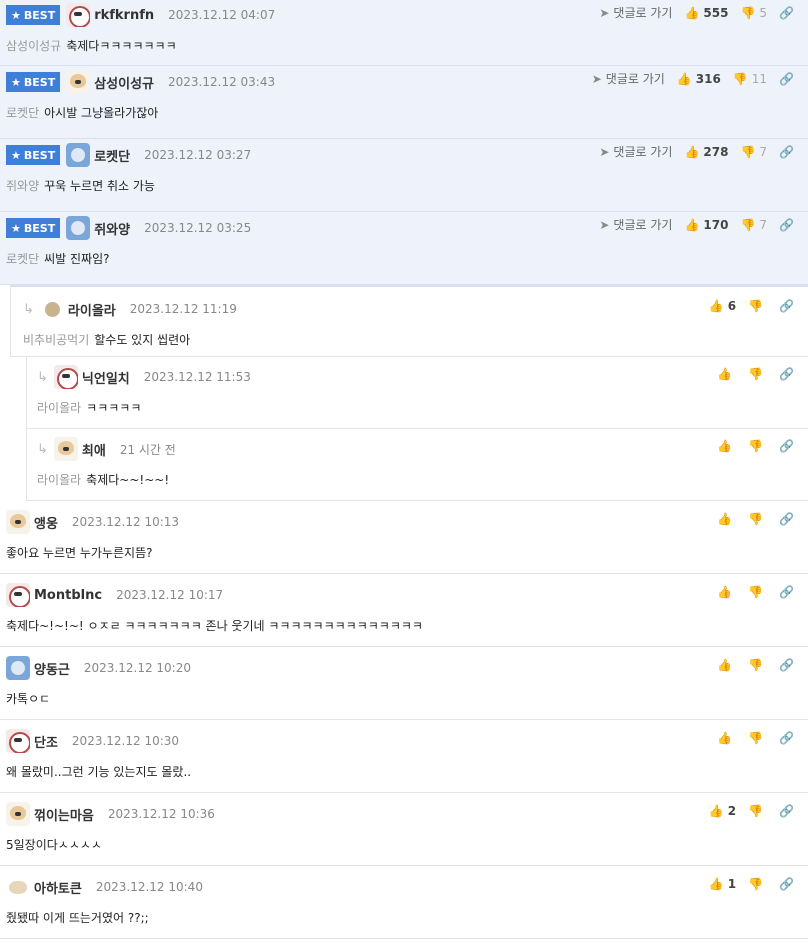  What do you see at coordinates (33, 82) in the screenshot?
I see `best-badge: ★ BEST` at bounding box center [33, 82].